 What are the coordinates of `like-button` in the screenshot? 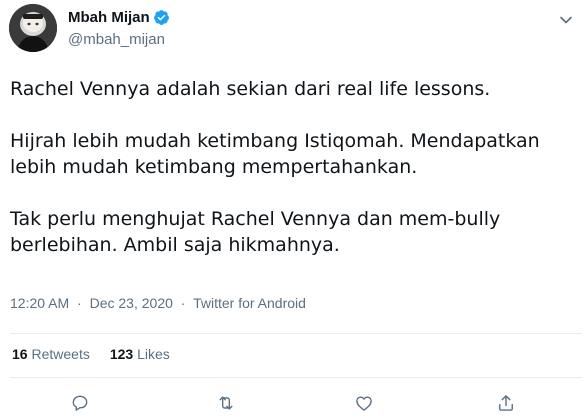 It's located at (364, 403).